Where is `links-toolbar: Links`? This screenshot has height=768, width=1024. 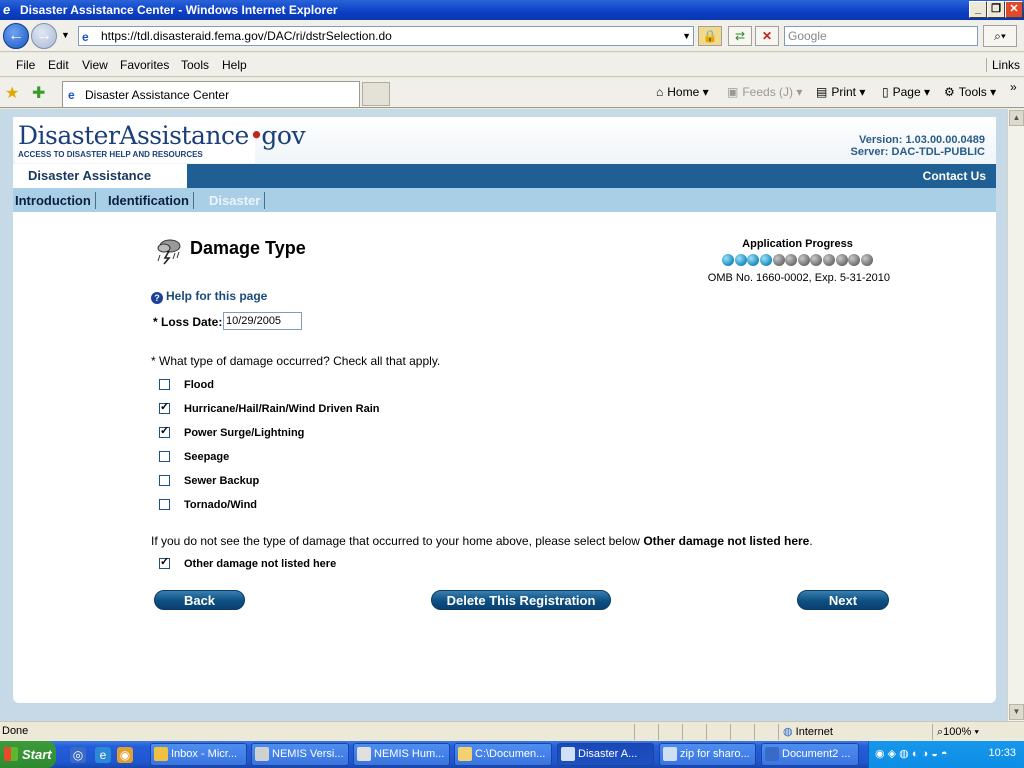
links-toolbar: Links is located at coordinates (1002, 65).